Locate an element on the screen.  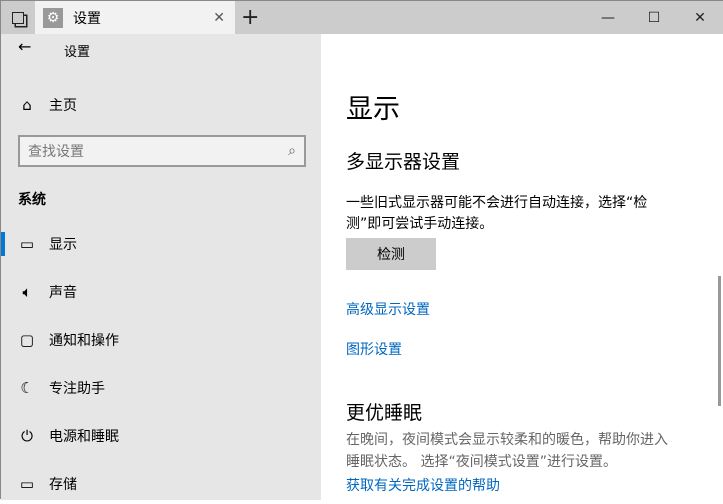
new-tab-button: + is located at coordinates (250, 17).